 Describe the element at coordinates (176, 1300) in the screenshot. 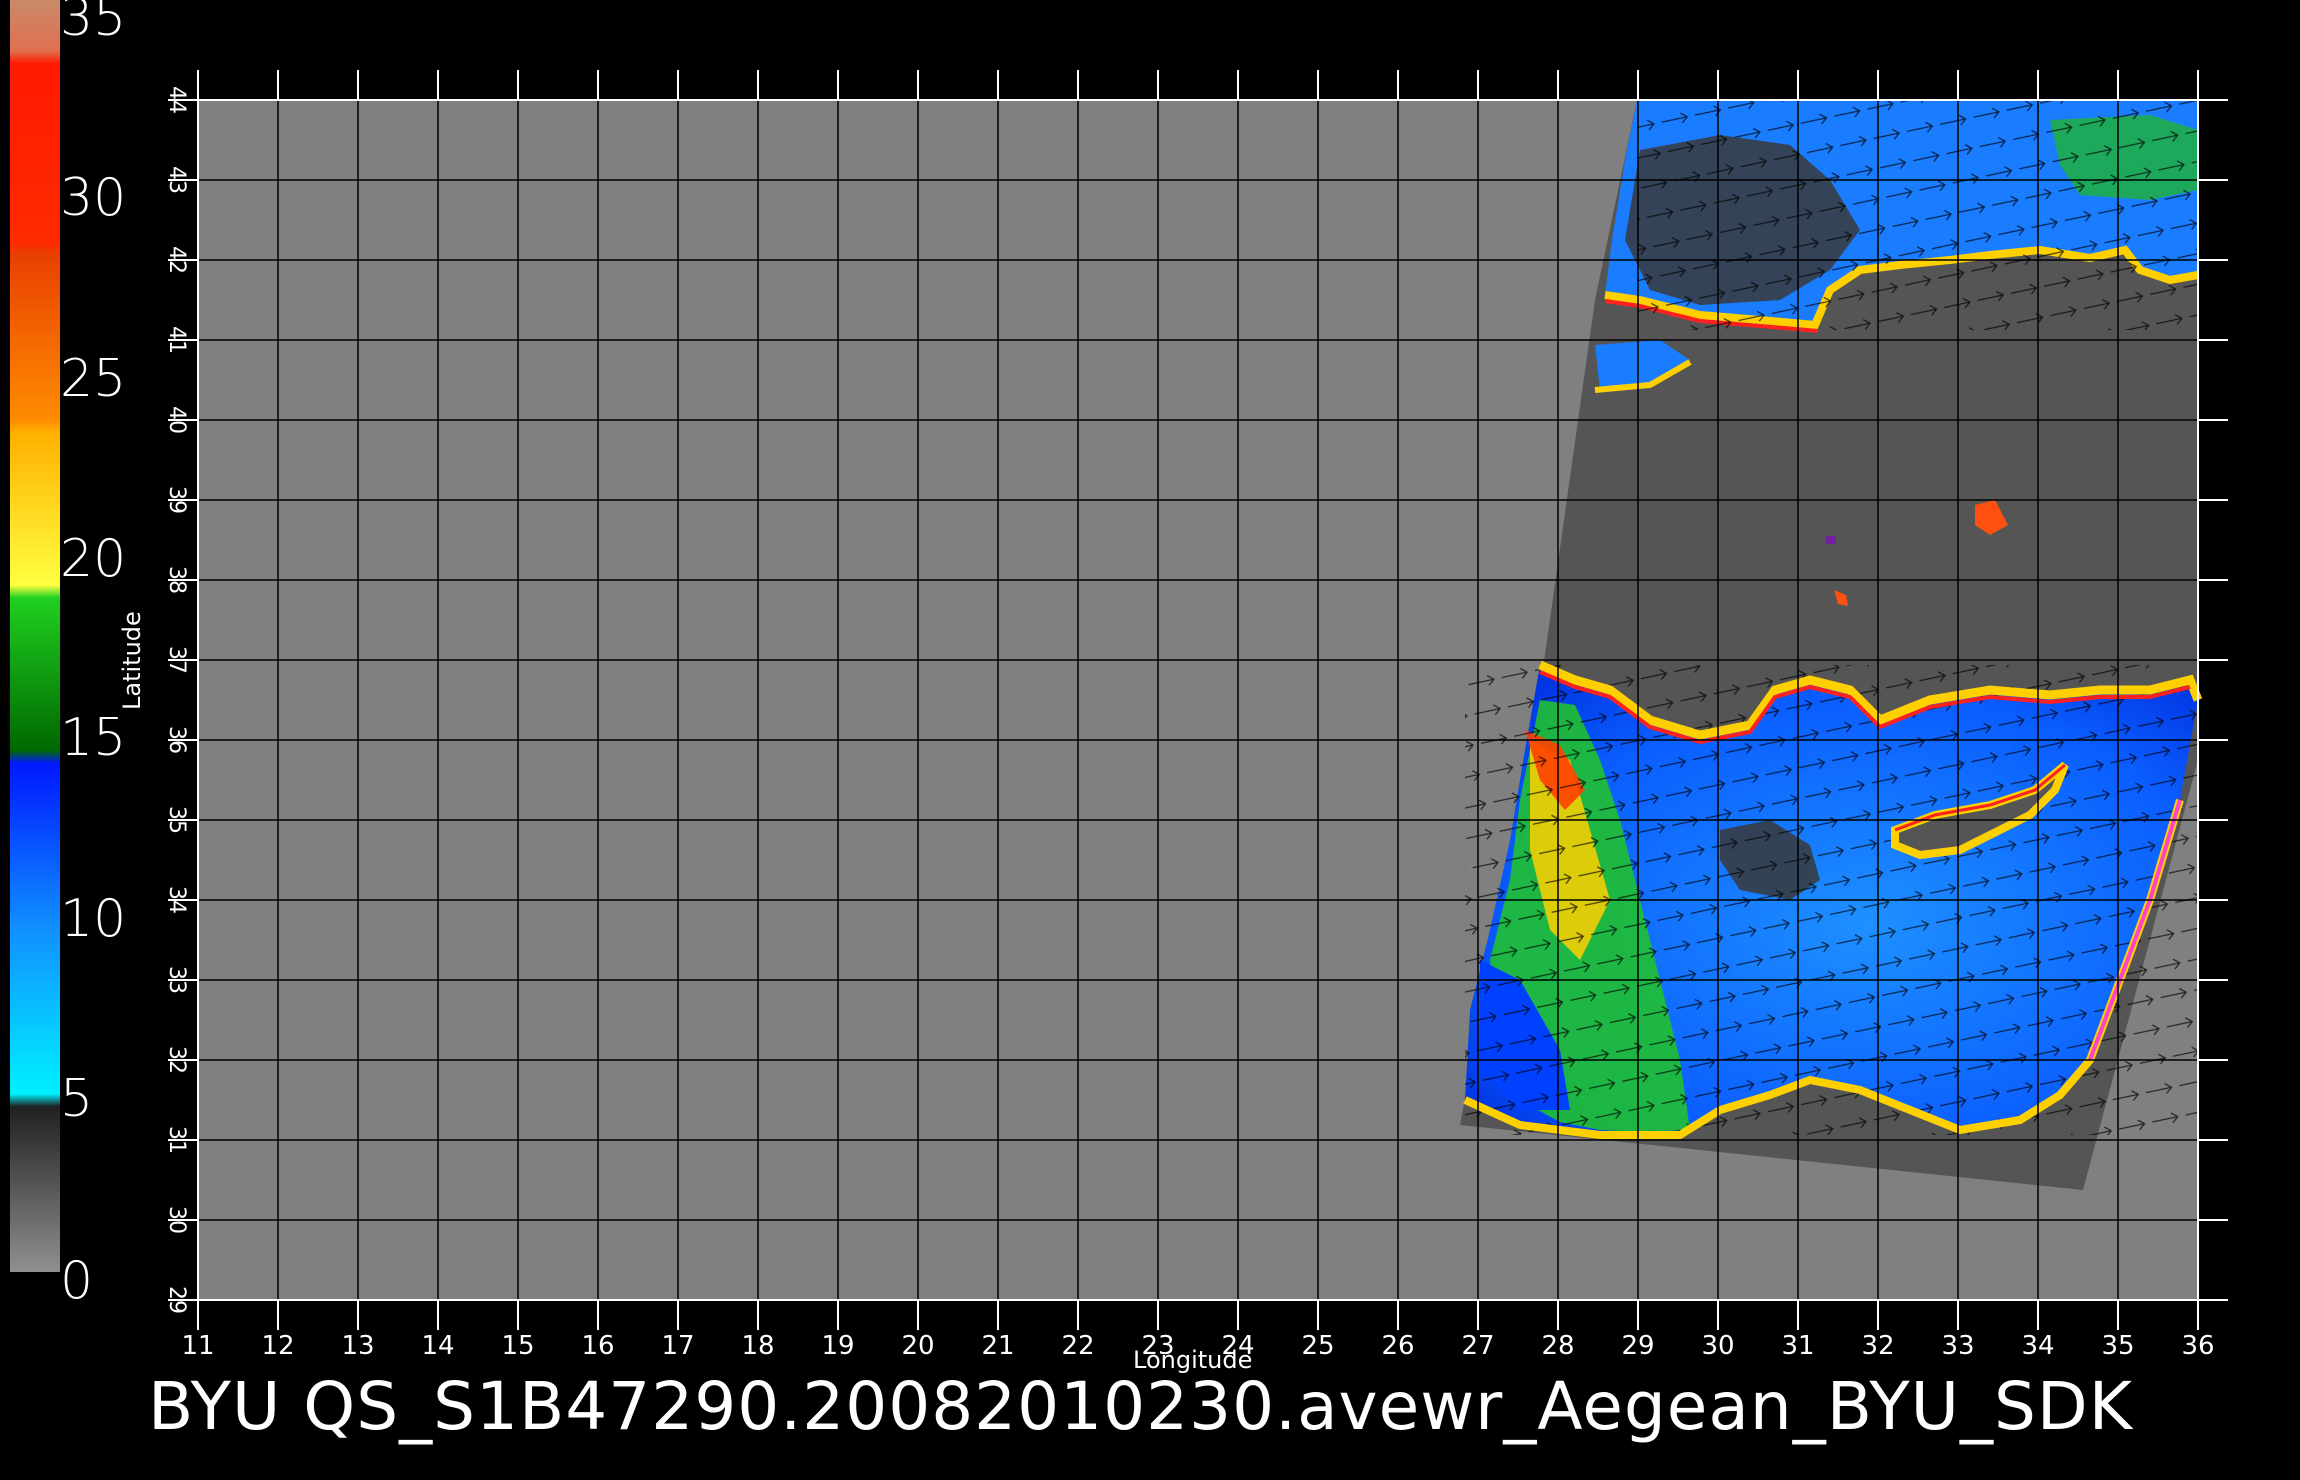

I see `y-tick-label: 29` at that location.